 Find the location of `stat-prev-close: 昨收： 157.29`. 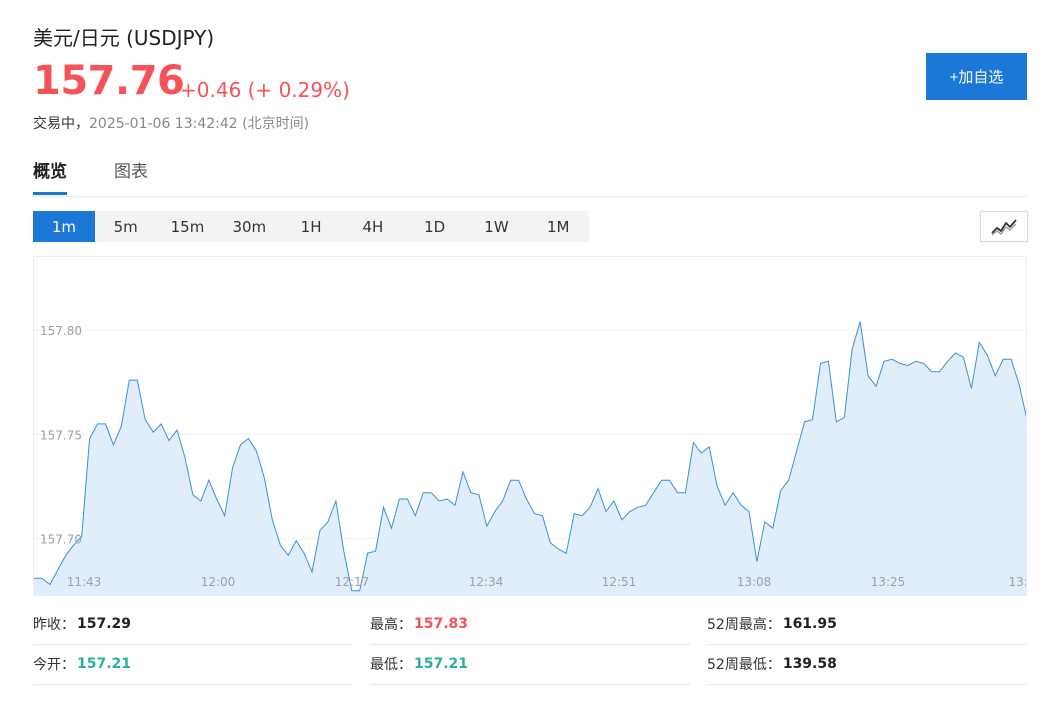

stat-prev-close: 昨收： 157.29 is located at coordinates (193, 624).